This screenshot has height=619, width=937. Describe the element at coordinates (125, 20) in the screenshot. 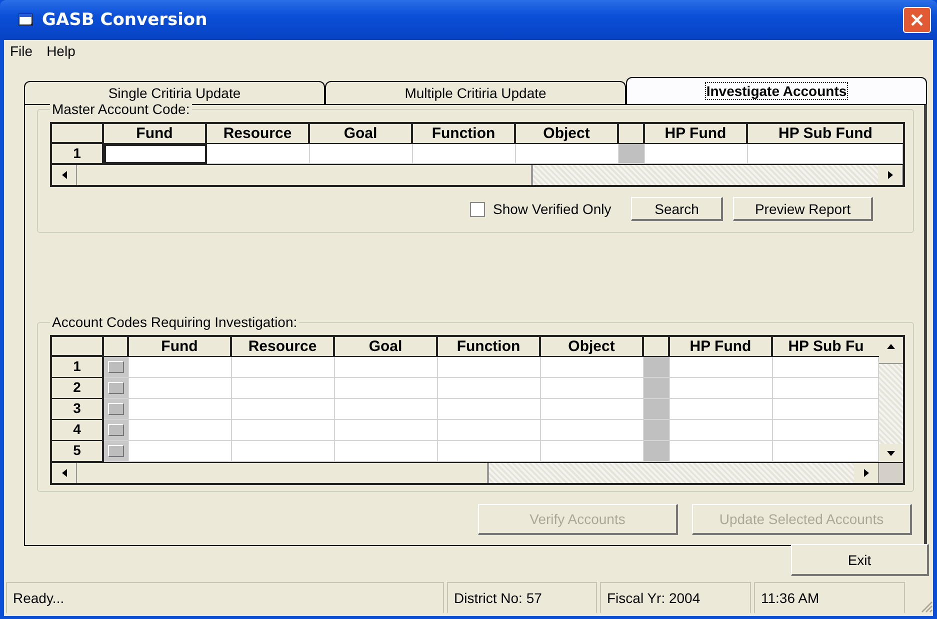

I see `window-title: GASB Conversion` at that location.